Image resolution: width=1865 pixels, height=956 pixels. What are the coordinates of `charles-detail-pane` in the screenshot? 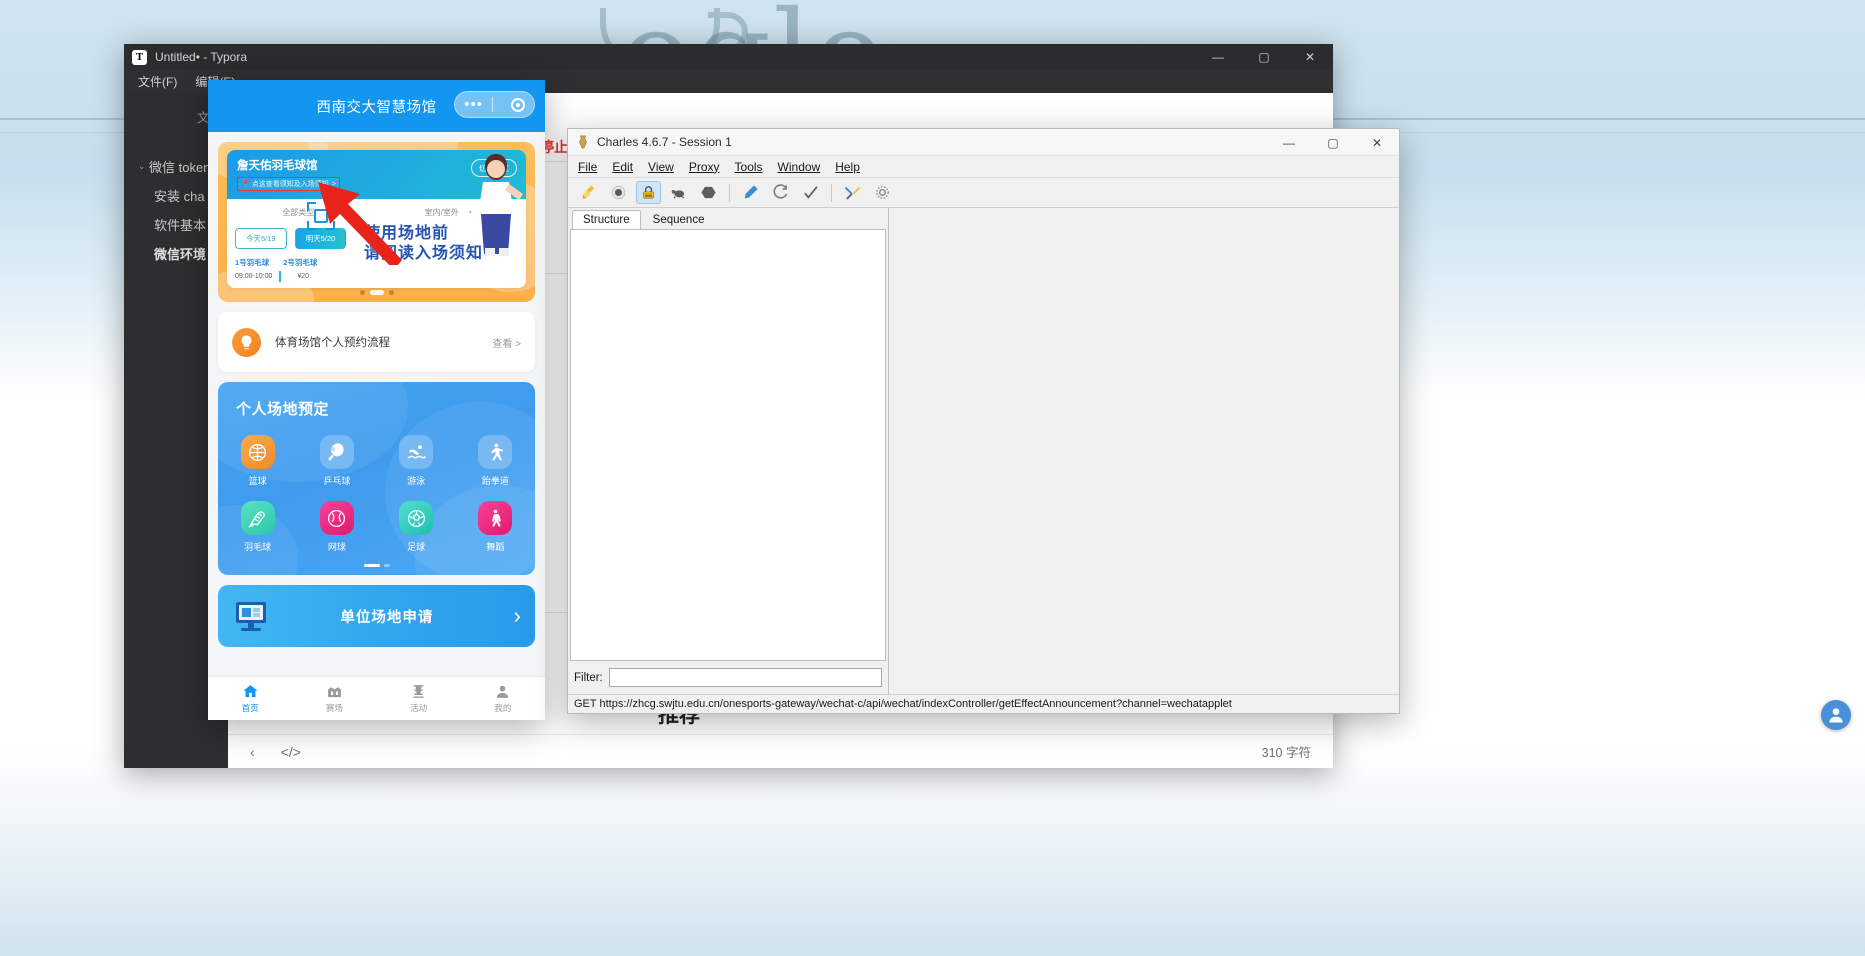 It's located at (1144, 451).